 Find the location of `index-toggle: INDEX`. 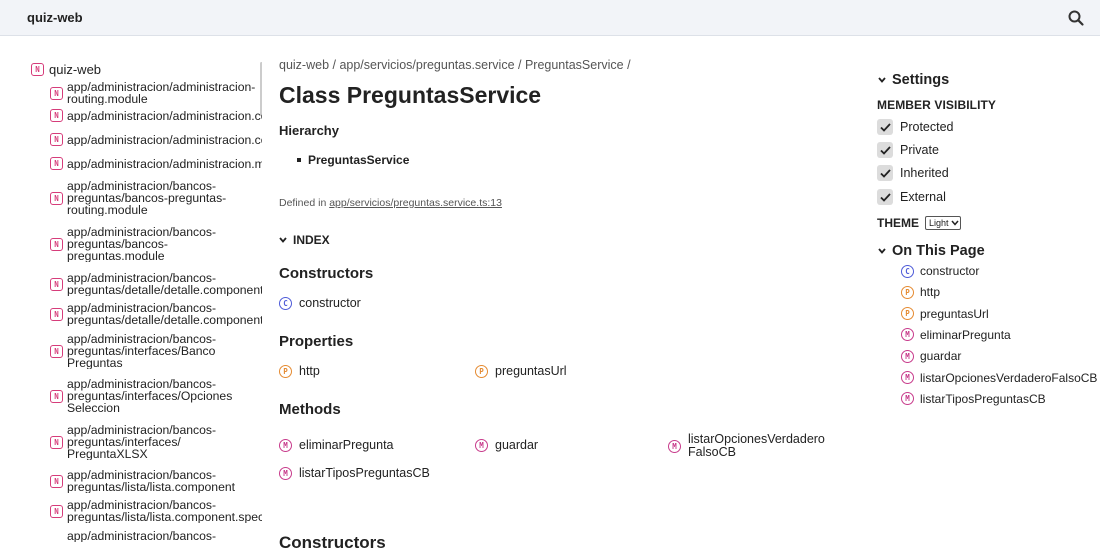

index-toggle: INDEX is located at coordinates (304, 240).